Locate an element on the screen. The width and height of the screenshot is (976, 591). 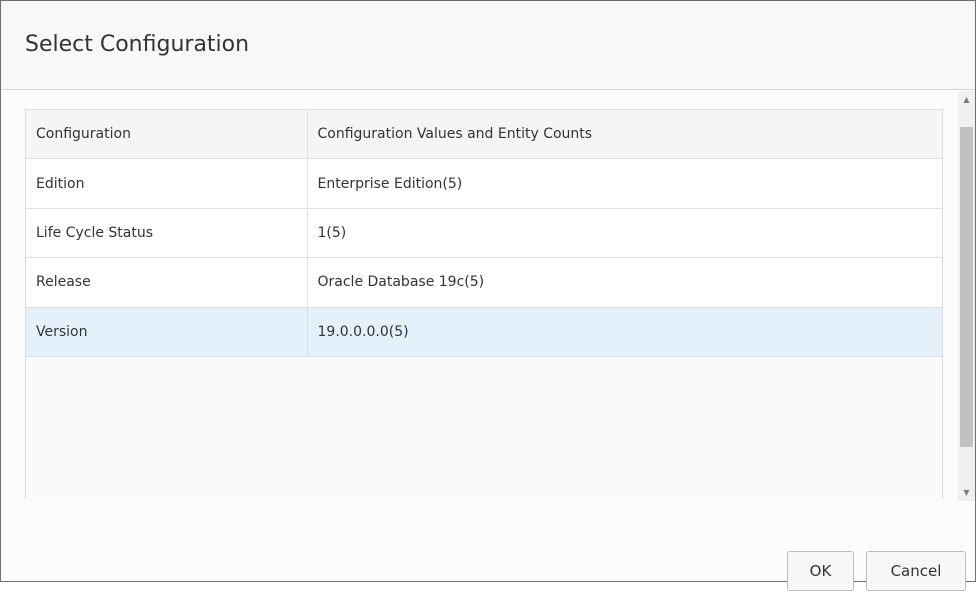
table-row: Edition Enterprise Edition(5) is located at coordinates (484, 183).